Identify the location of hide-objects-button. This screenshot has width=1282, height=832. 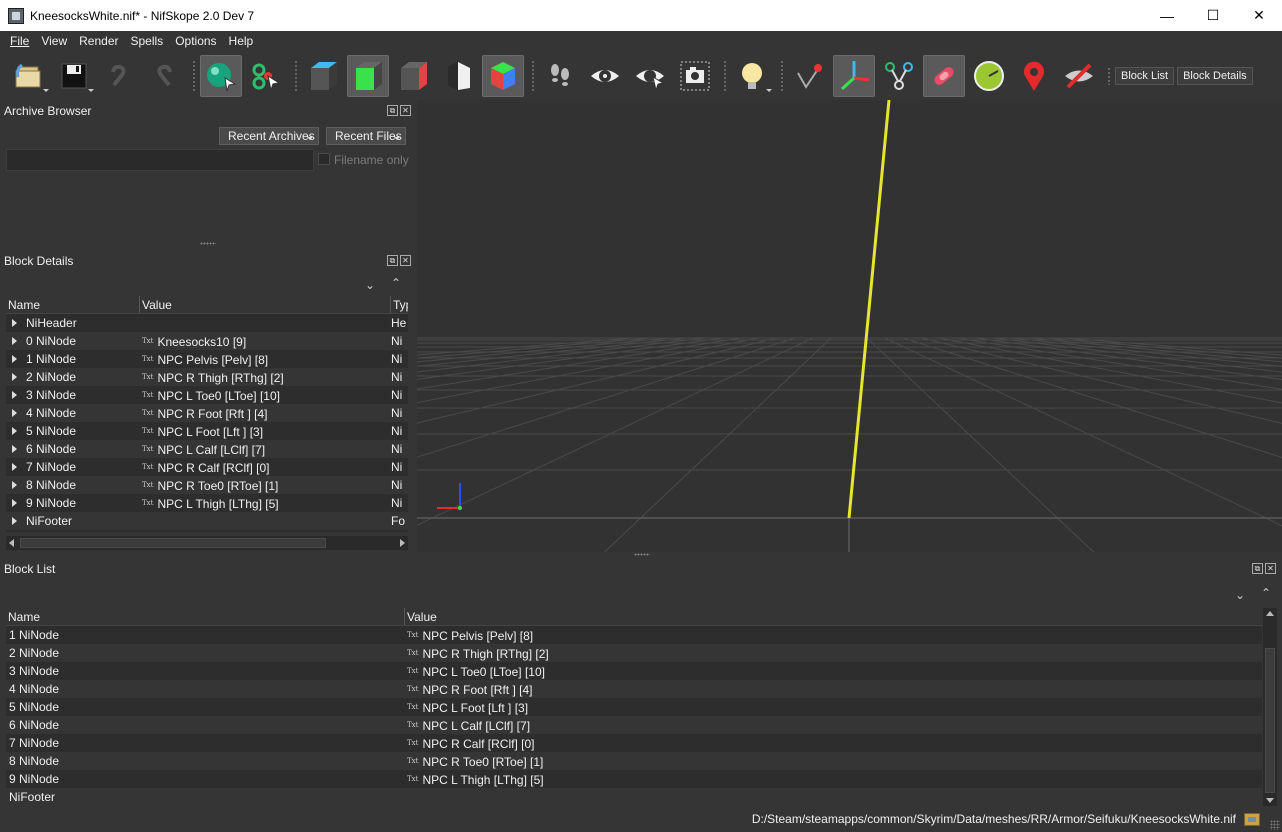
(1079, 76).